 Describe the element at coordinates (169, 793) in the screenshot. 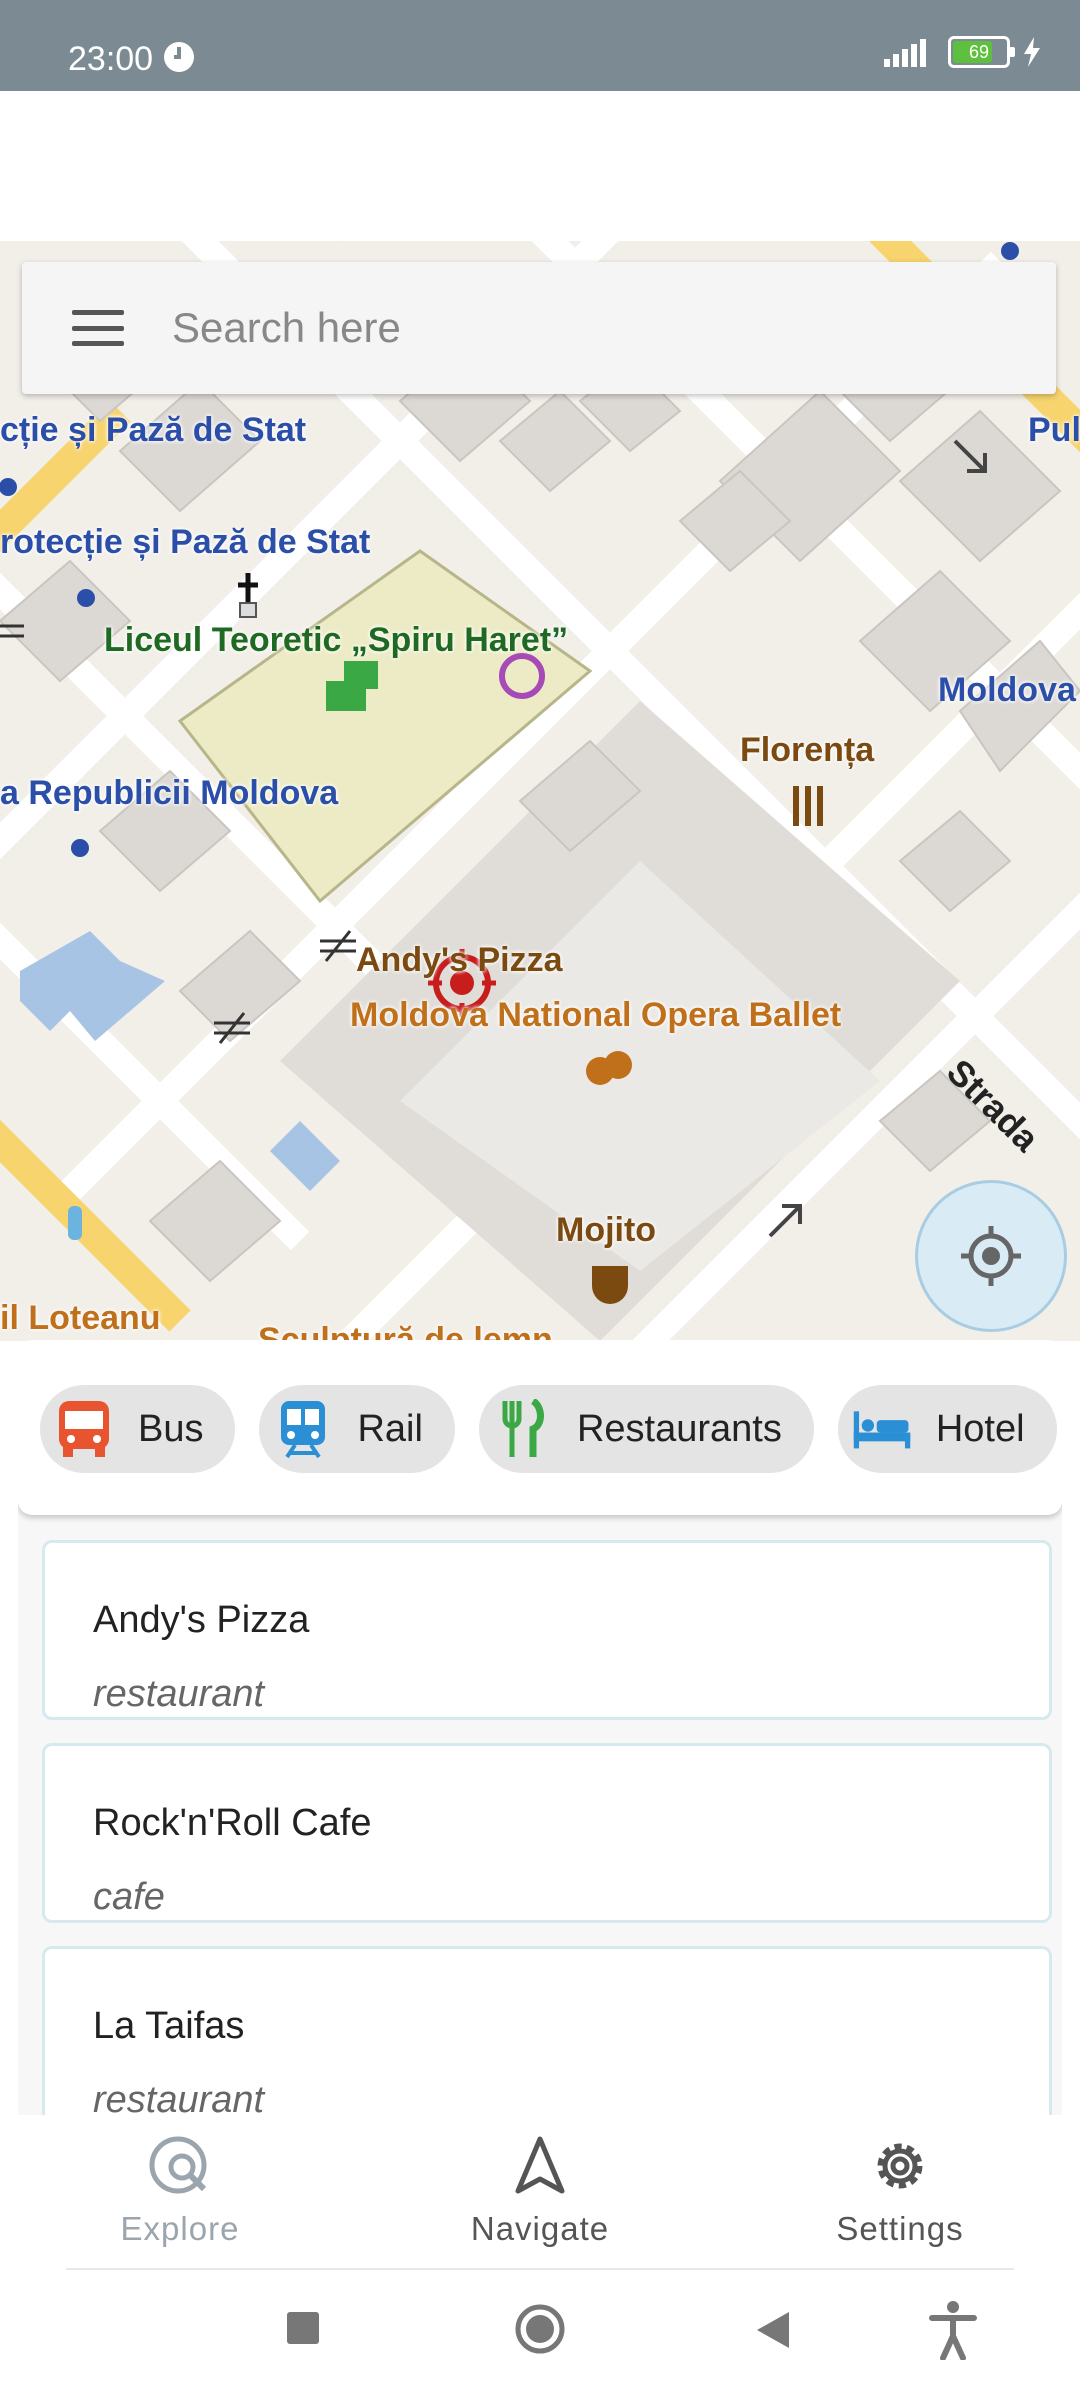

I see `map-label-republicii: a Republicii Moldova` at that location.